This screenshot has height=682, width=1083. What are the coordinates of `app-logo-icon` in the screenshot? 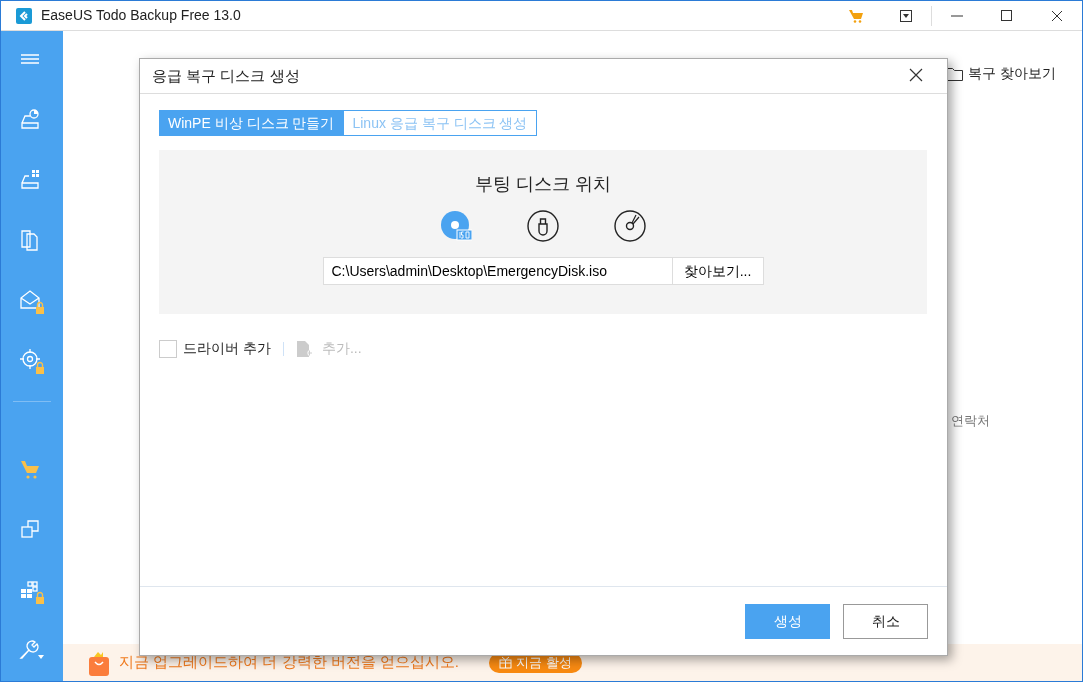 It's located at (24, 15).